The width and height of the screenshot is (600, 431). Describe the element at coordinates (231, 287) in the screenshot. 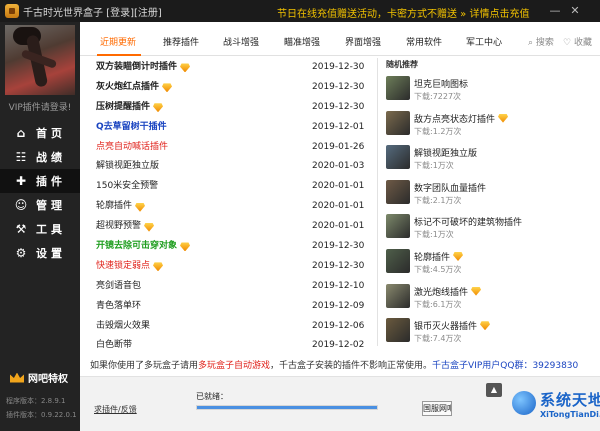

I see `plugin-row: 亮剑语音包 2019-12-10` at that location.